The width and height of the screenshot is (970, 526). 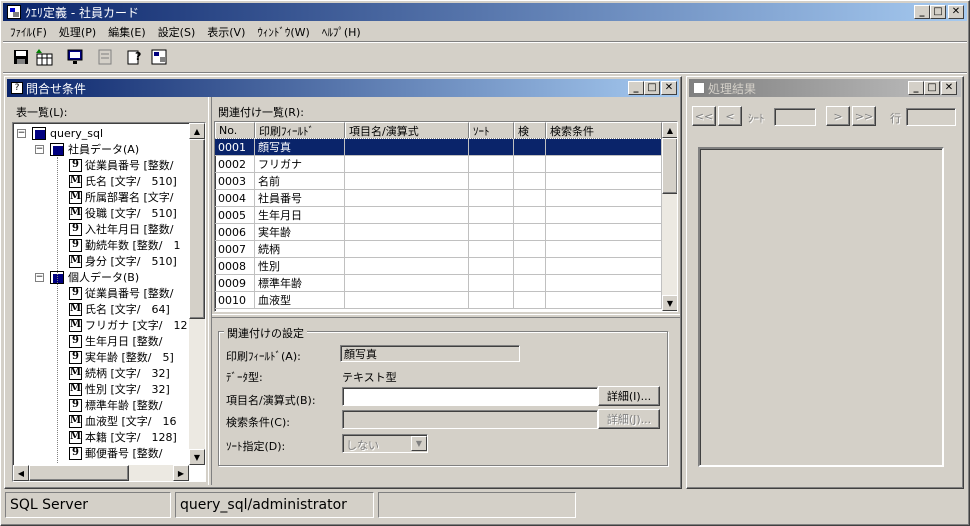 I want to click on cell-print-field: 標準年齢, so click(x=300, y=283).